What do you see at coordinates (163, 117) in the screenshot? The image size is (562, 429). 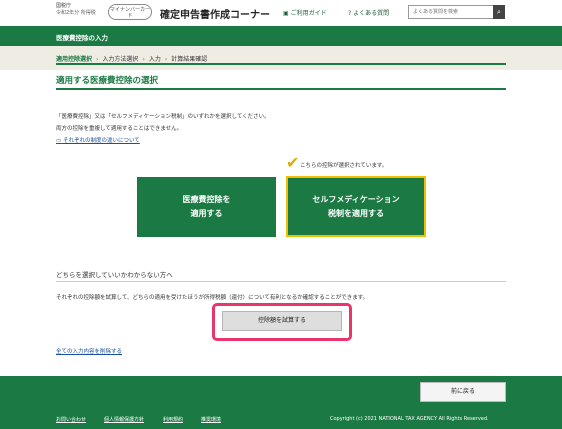 I see `description-line: 「医療費控除」又は「セルフメディケーション税制」のいずれかを選択してください。` at bounding box center [163, 117].